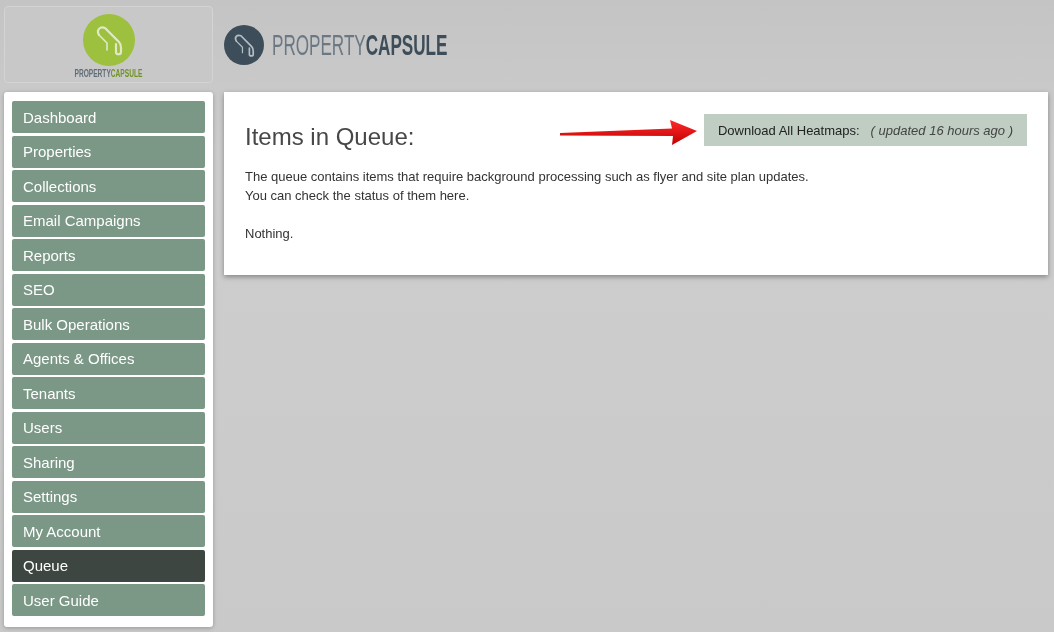 Image resolution: width=1054 pixels, height=632 pixels. Describe the element at coordinates (865, 130) in the screenshot. I see `download-heatmaps-button: Download All Heatmaps: ( updated 16 hours ago )` at that location.